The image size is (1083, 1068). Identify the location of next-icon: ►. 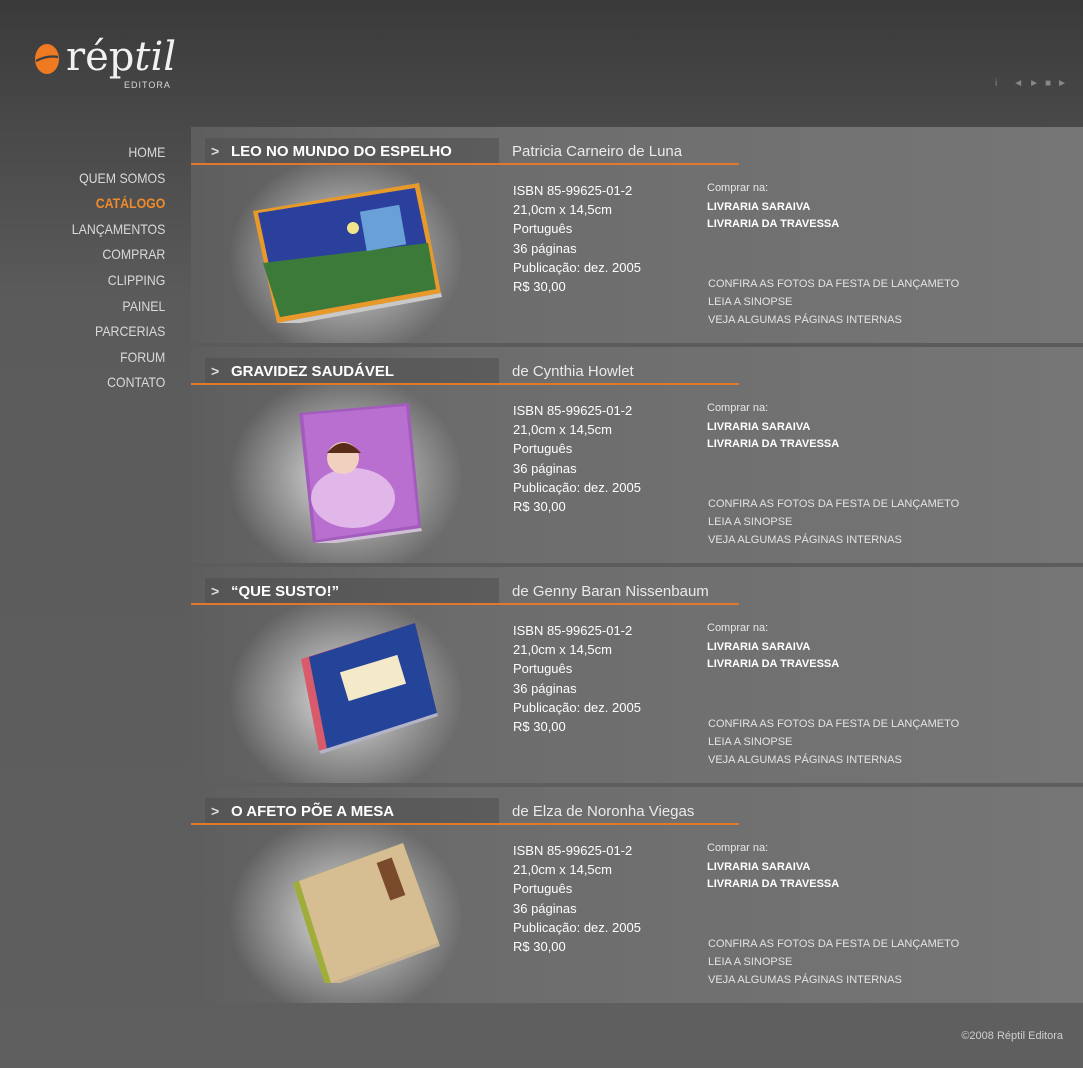
(1062, 83).